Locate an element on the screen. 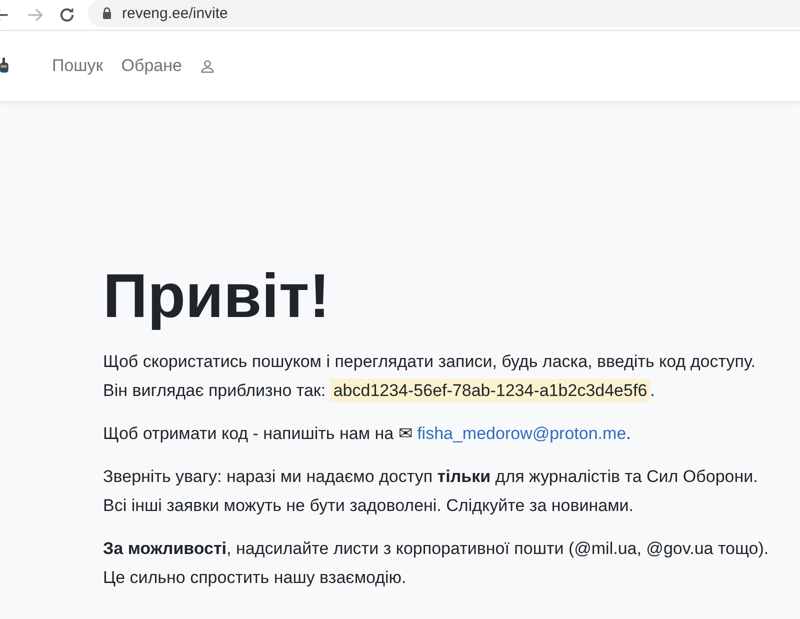 Image resolution: width=800 pixels, height=619 pixels. address-bar: reveng.ee/invite is located at coordinates (444, 13).